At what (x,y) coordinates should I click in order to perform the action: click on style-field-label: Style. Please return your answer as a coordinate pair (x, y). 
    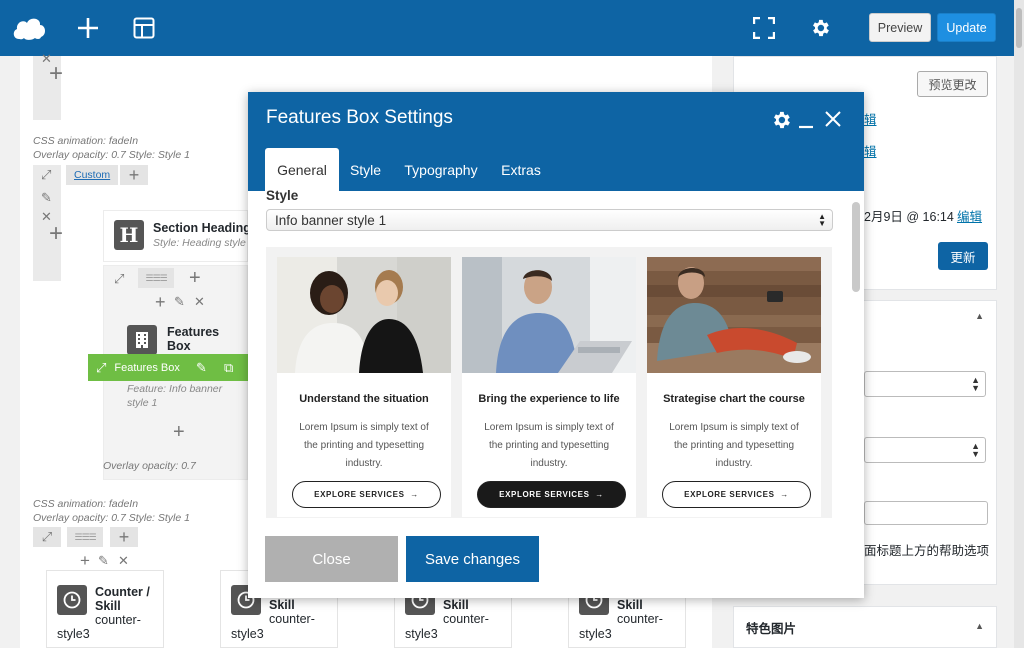
    Looking at the image, I should click on (282, 195).